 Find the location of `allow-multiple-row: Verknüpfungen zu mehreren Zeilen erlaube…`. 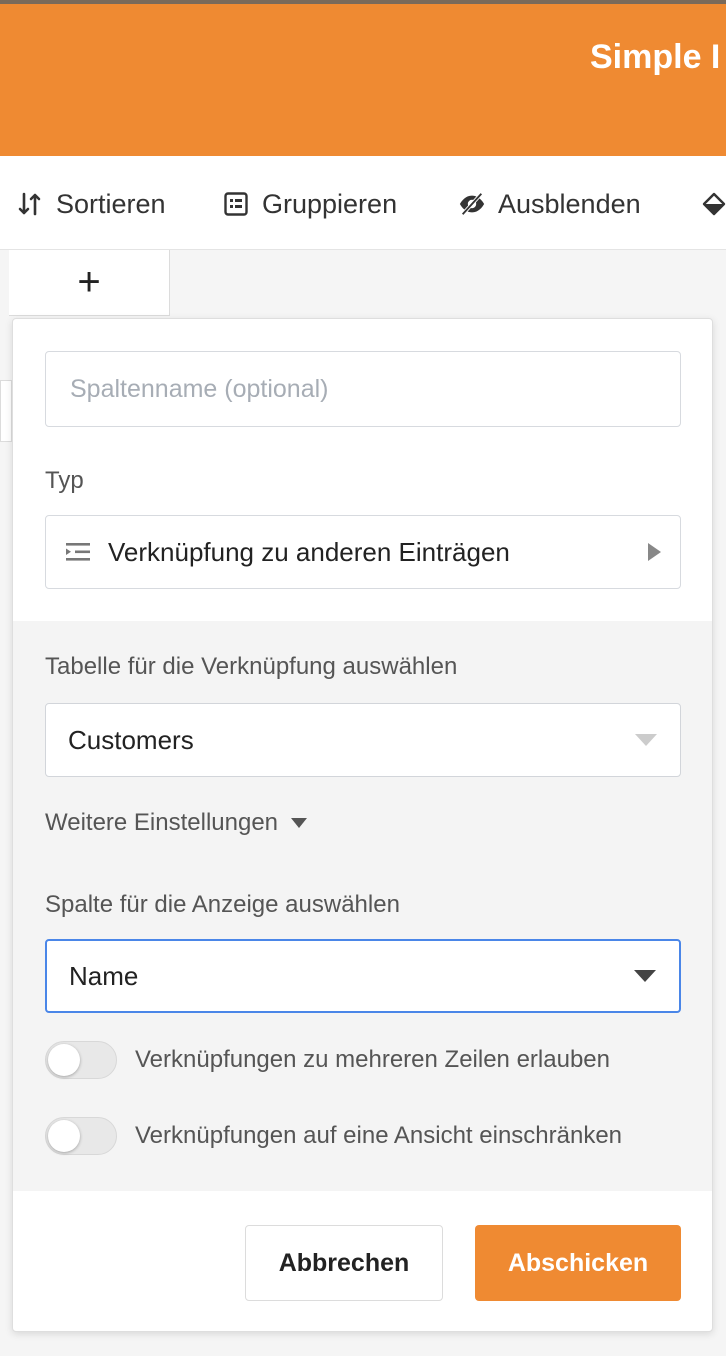

allow-multiple-row: Verknüpfungen zu mehreren Zeilen erlaube… is located at coordinates (327, 1060).